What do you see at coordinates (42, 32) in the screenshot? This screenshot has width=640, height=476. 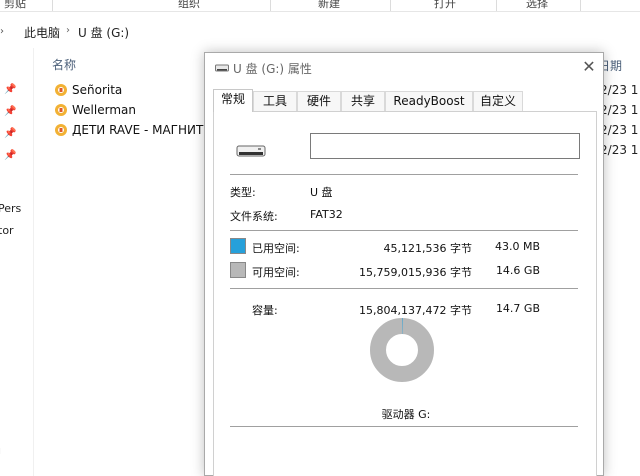 I see `breadcrumb-this-pc: 此电脑` at bounding box center [42, 32].